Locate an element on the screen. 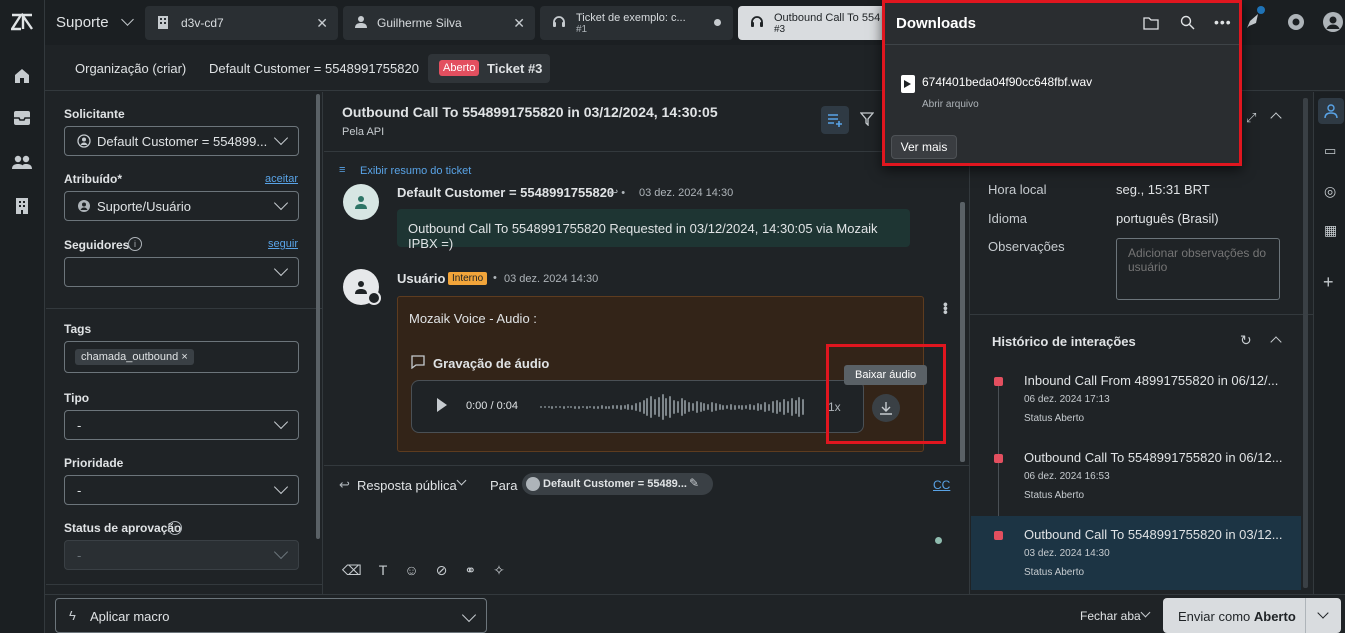 Image resolution: width=1345 pixels, height=633 pixels. breadcrumb-org: Organização (criar) is located at coordinates (130, 68).